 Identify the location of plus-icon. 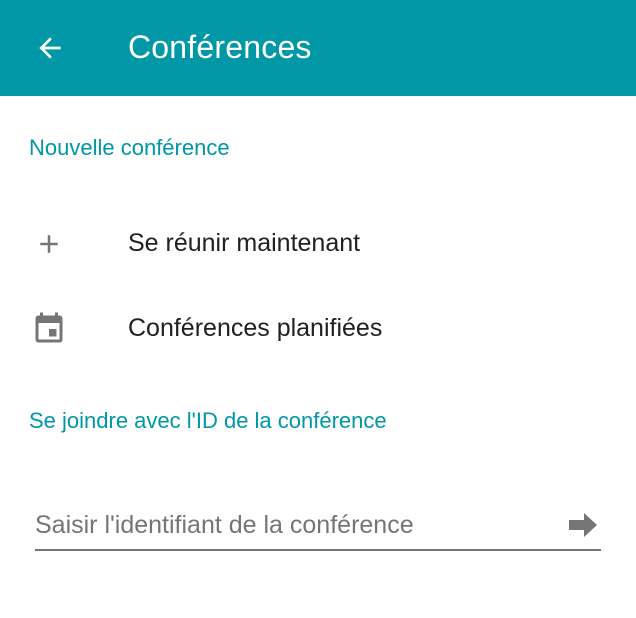
(49, 244).